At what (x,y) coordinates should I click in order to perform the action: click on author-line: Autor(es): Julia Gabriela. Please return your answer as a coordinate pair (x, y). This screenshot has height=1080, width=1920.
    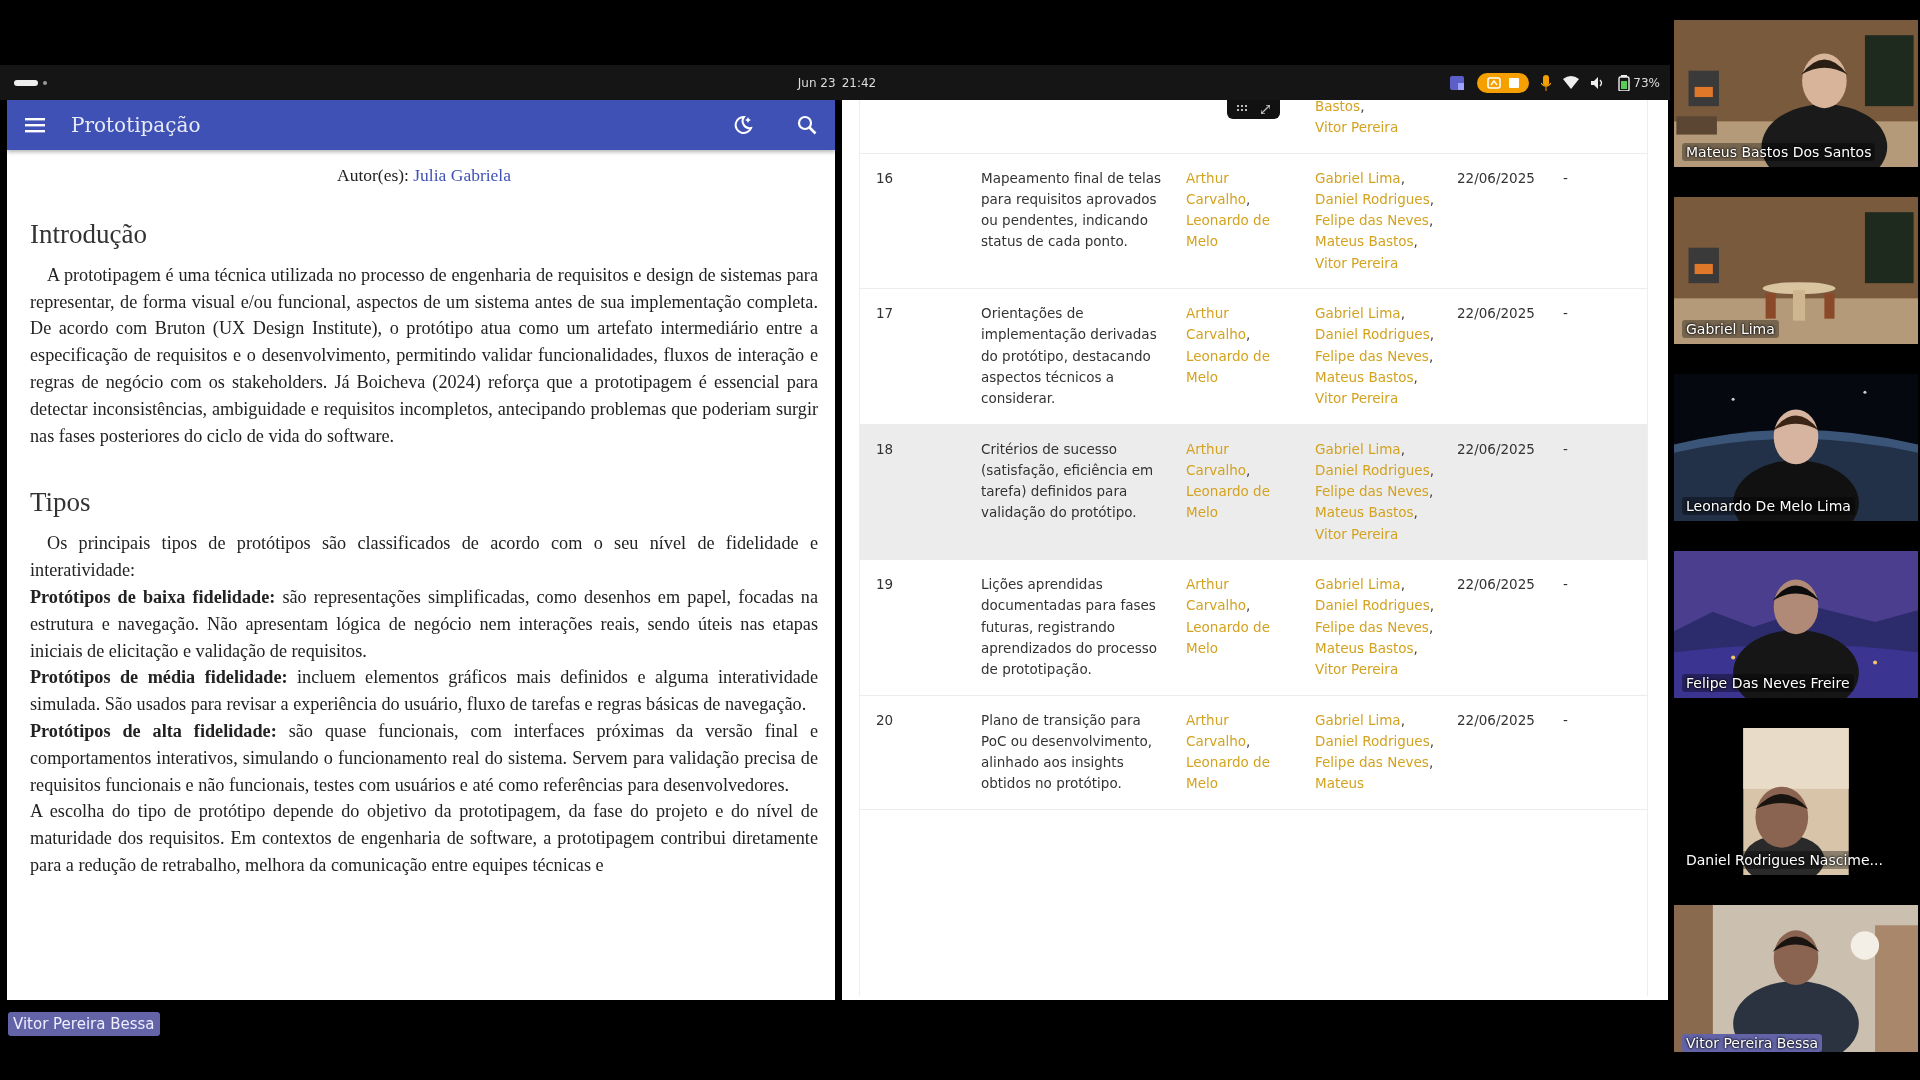
    Looking at the image, I should click on (424, 175).